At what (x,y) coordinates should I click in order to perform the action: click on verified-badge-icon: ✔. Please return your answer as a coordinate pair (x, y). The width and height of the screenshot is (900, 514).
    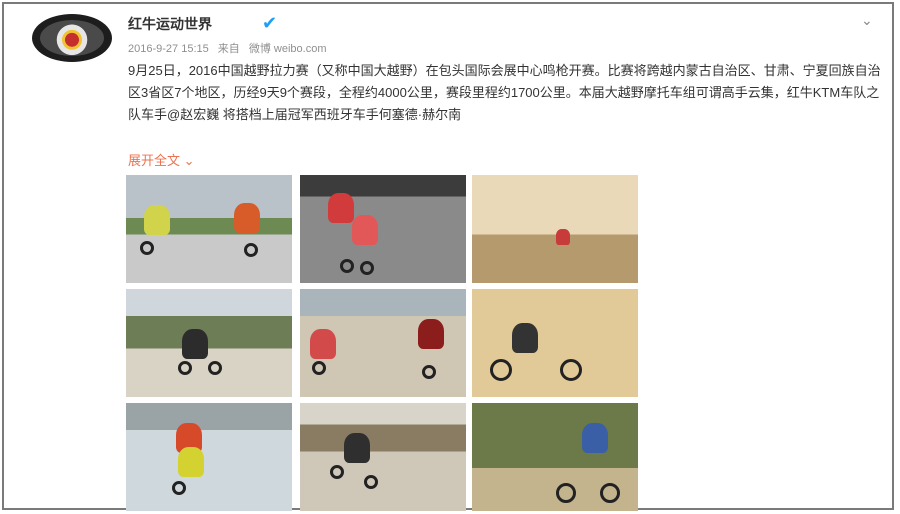
    Looking at the image, I should click on (270, 23).